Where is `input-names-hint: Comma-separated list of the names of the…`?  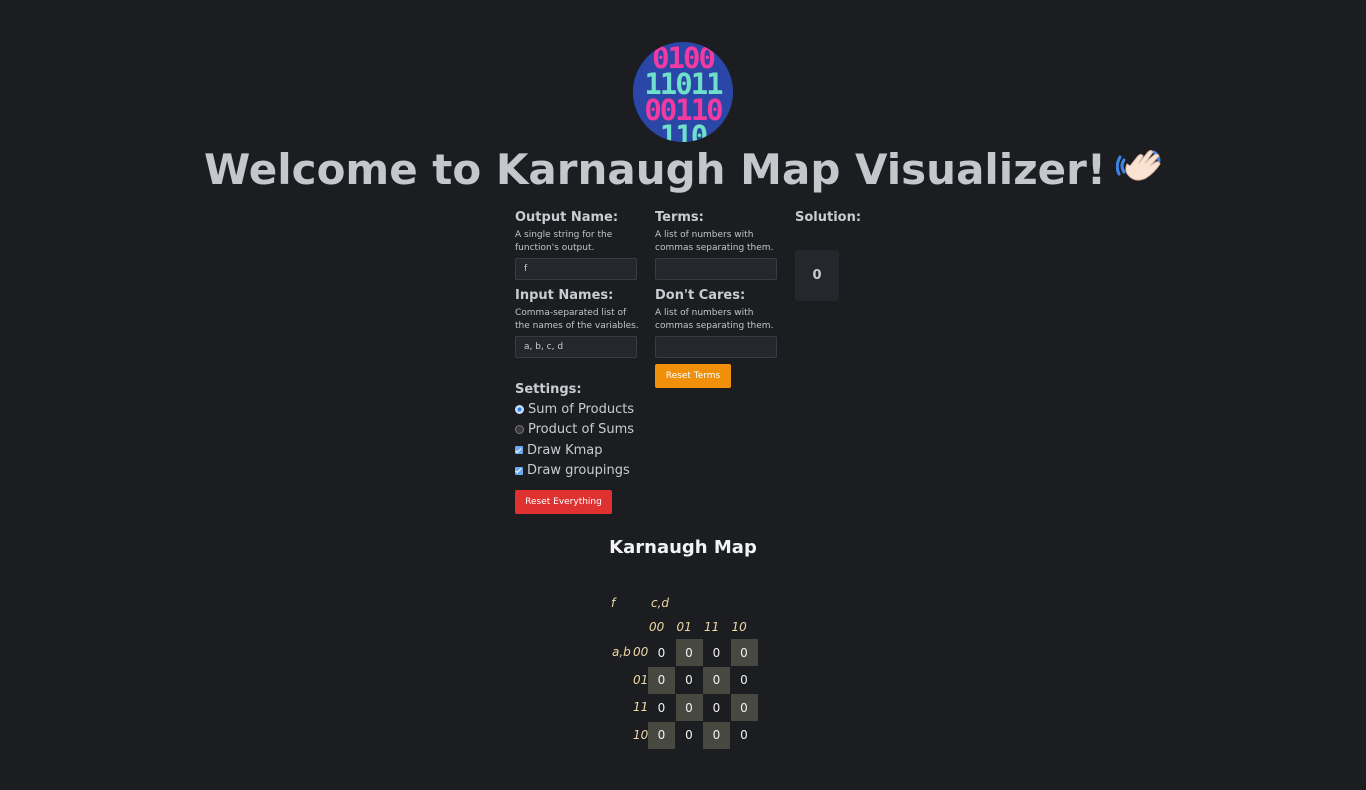
input-names-hint: Comma-separated list of the names of the… is located at coordinates (577, 319).